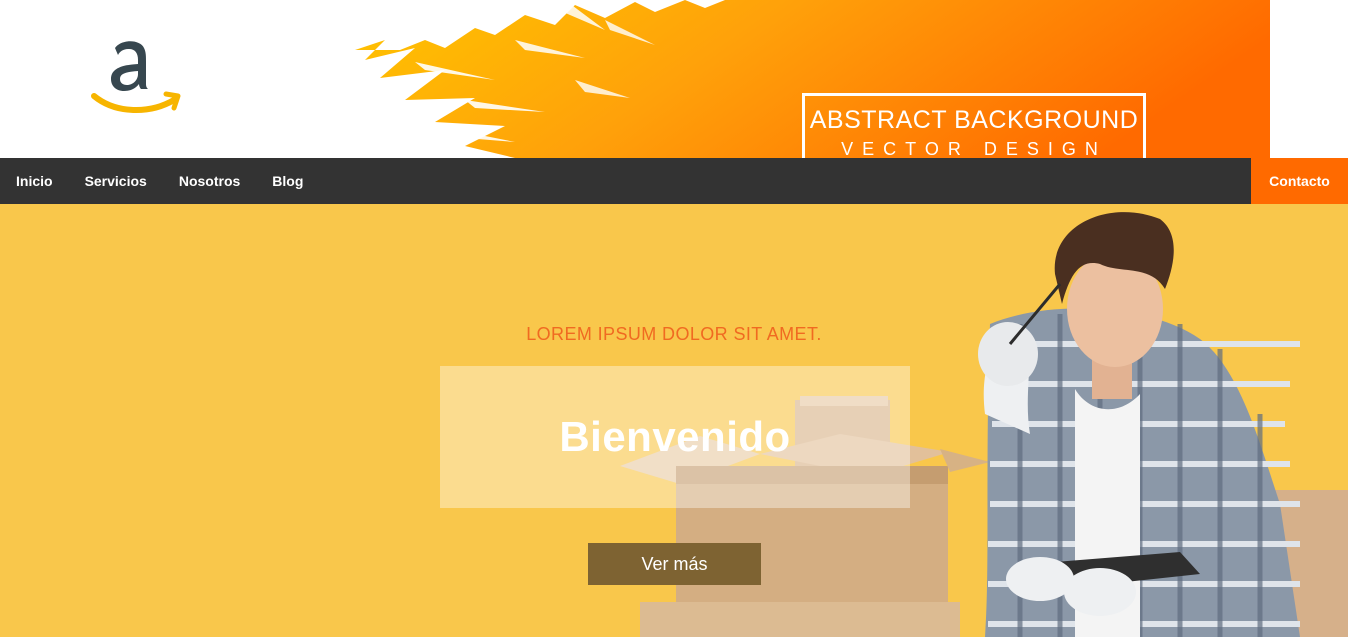 The height and width of the screenshot is (637, 1348). I want to click on banner-subtitle: VECTOR DESIGN, so click(974, 148).